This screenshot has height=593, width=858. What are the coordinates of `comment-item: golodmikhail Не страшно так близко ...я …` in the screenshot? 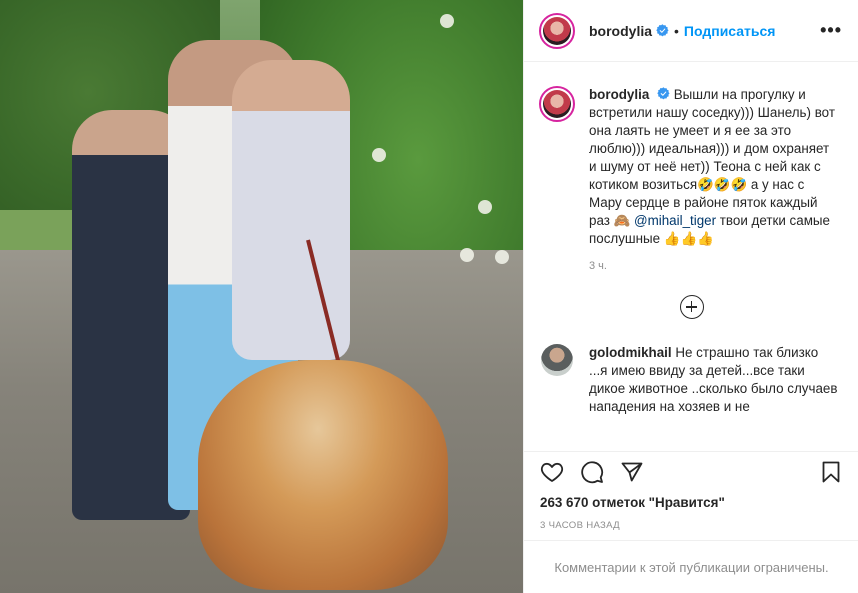 It's located at (691, 367).